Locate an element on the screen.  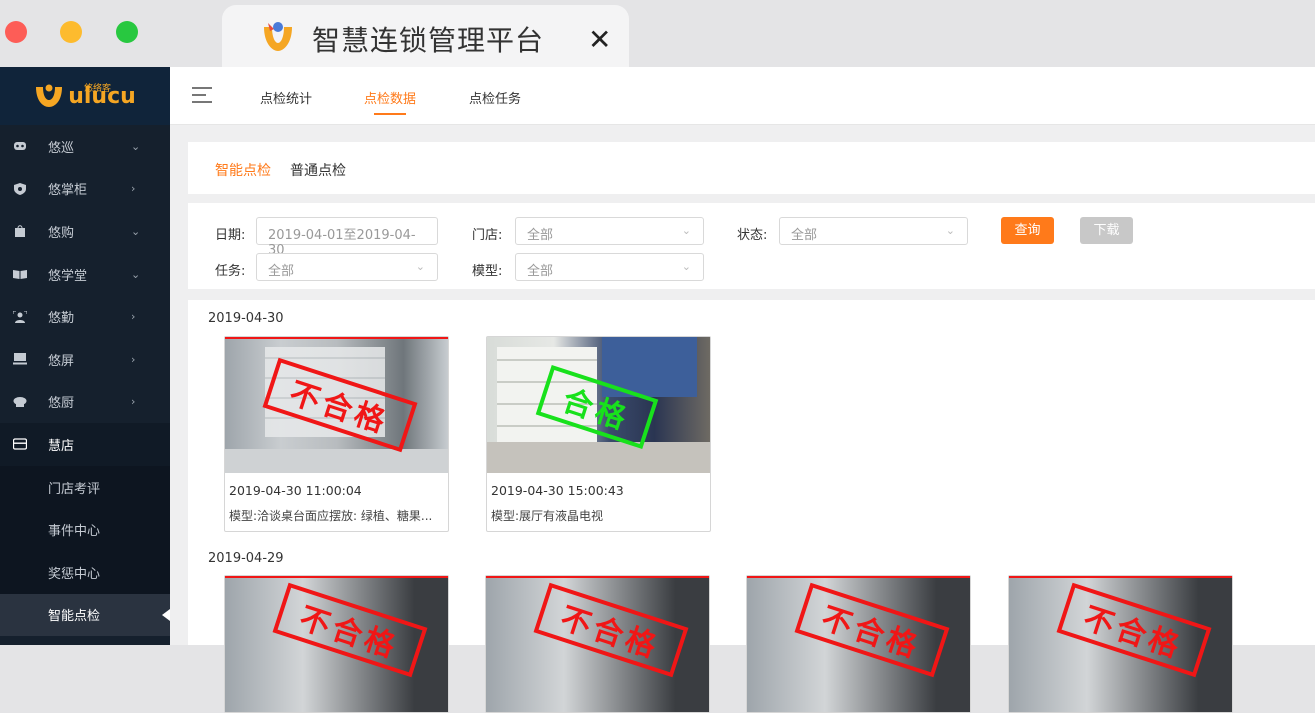
tab-title: 智慧连锁管理平台 is located at coordinates (428, 40).